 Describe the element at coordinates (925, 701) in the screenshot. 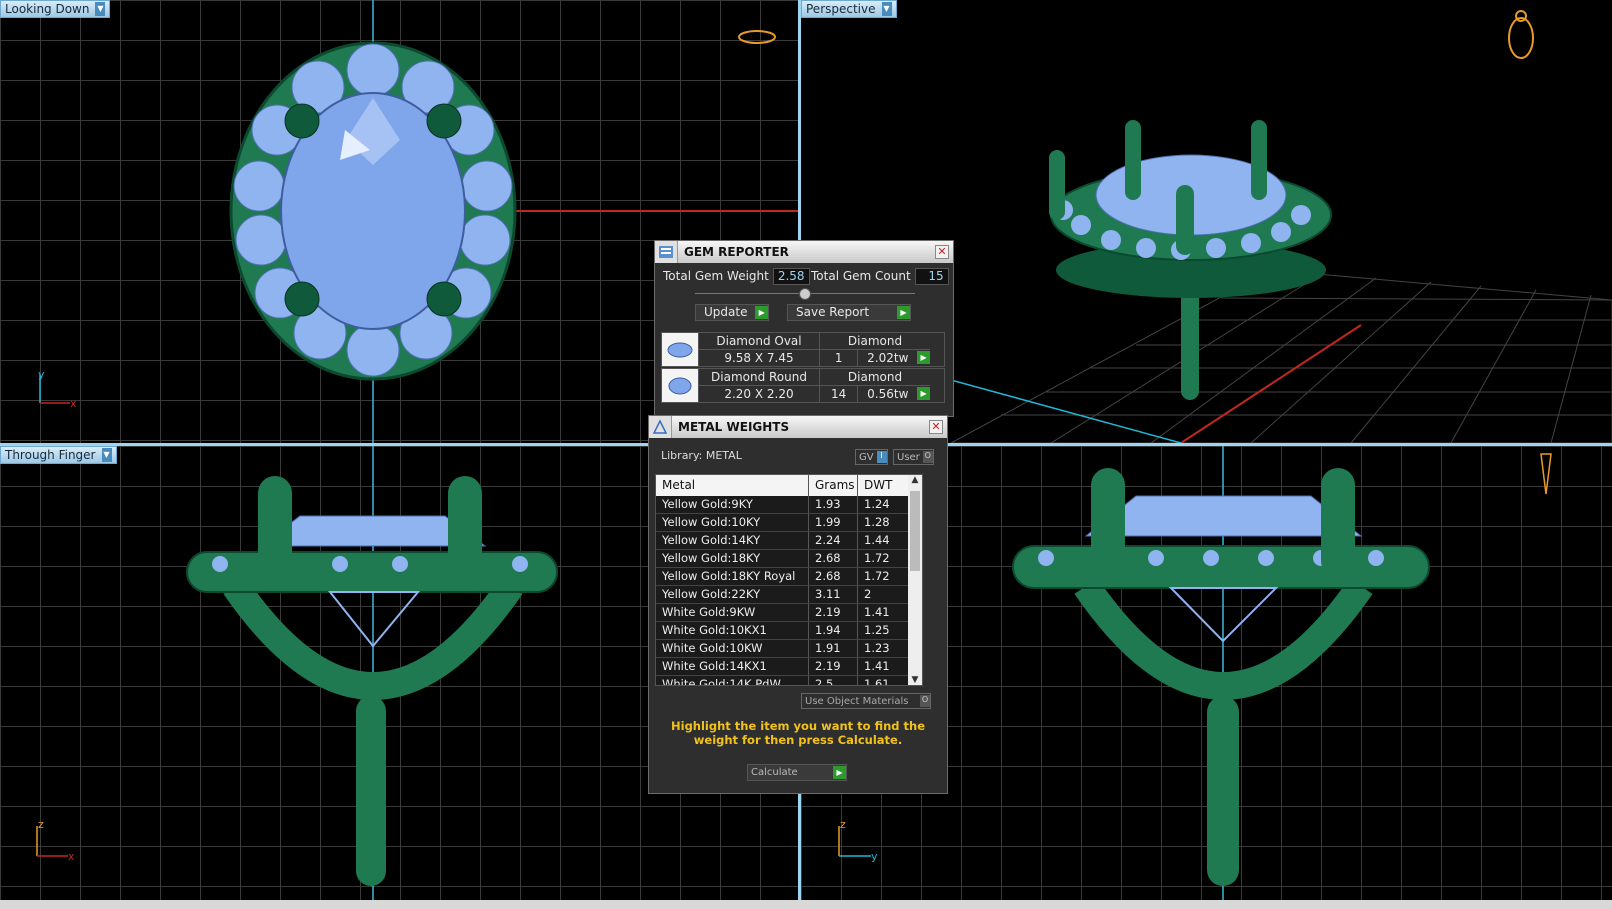

I see `toggle-off-icon: O` at that location.